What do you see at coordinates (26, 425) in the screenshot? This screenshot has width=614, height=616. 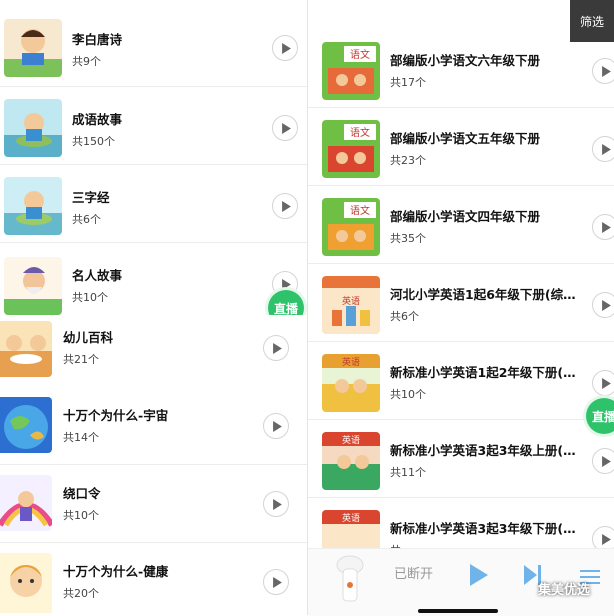 I see `earth-cartoon-thumbnail` at bounding box center [26, 425].